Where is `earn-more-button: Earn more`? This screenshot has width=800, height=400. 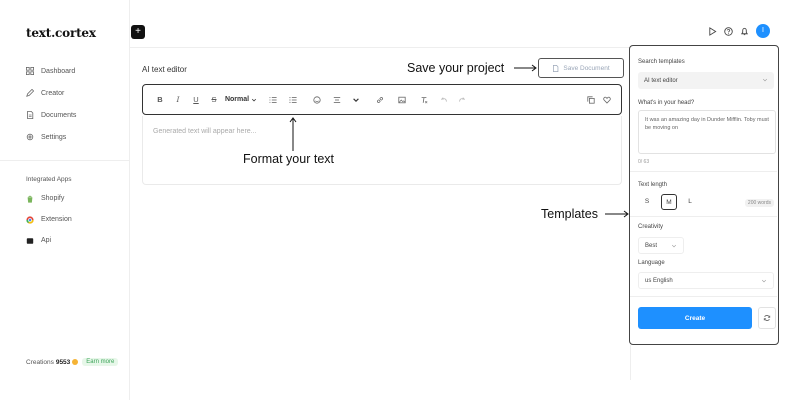 earn-more-button: Earn more is located at coordinates (100, 362).